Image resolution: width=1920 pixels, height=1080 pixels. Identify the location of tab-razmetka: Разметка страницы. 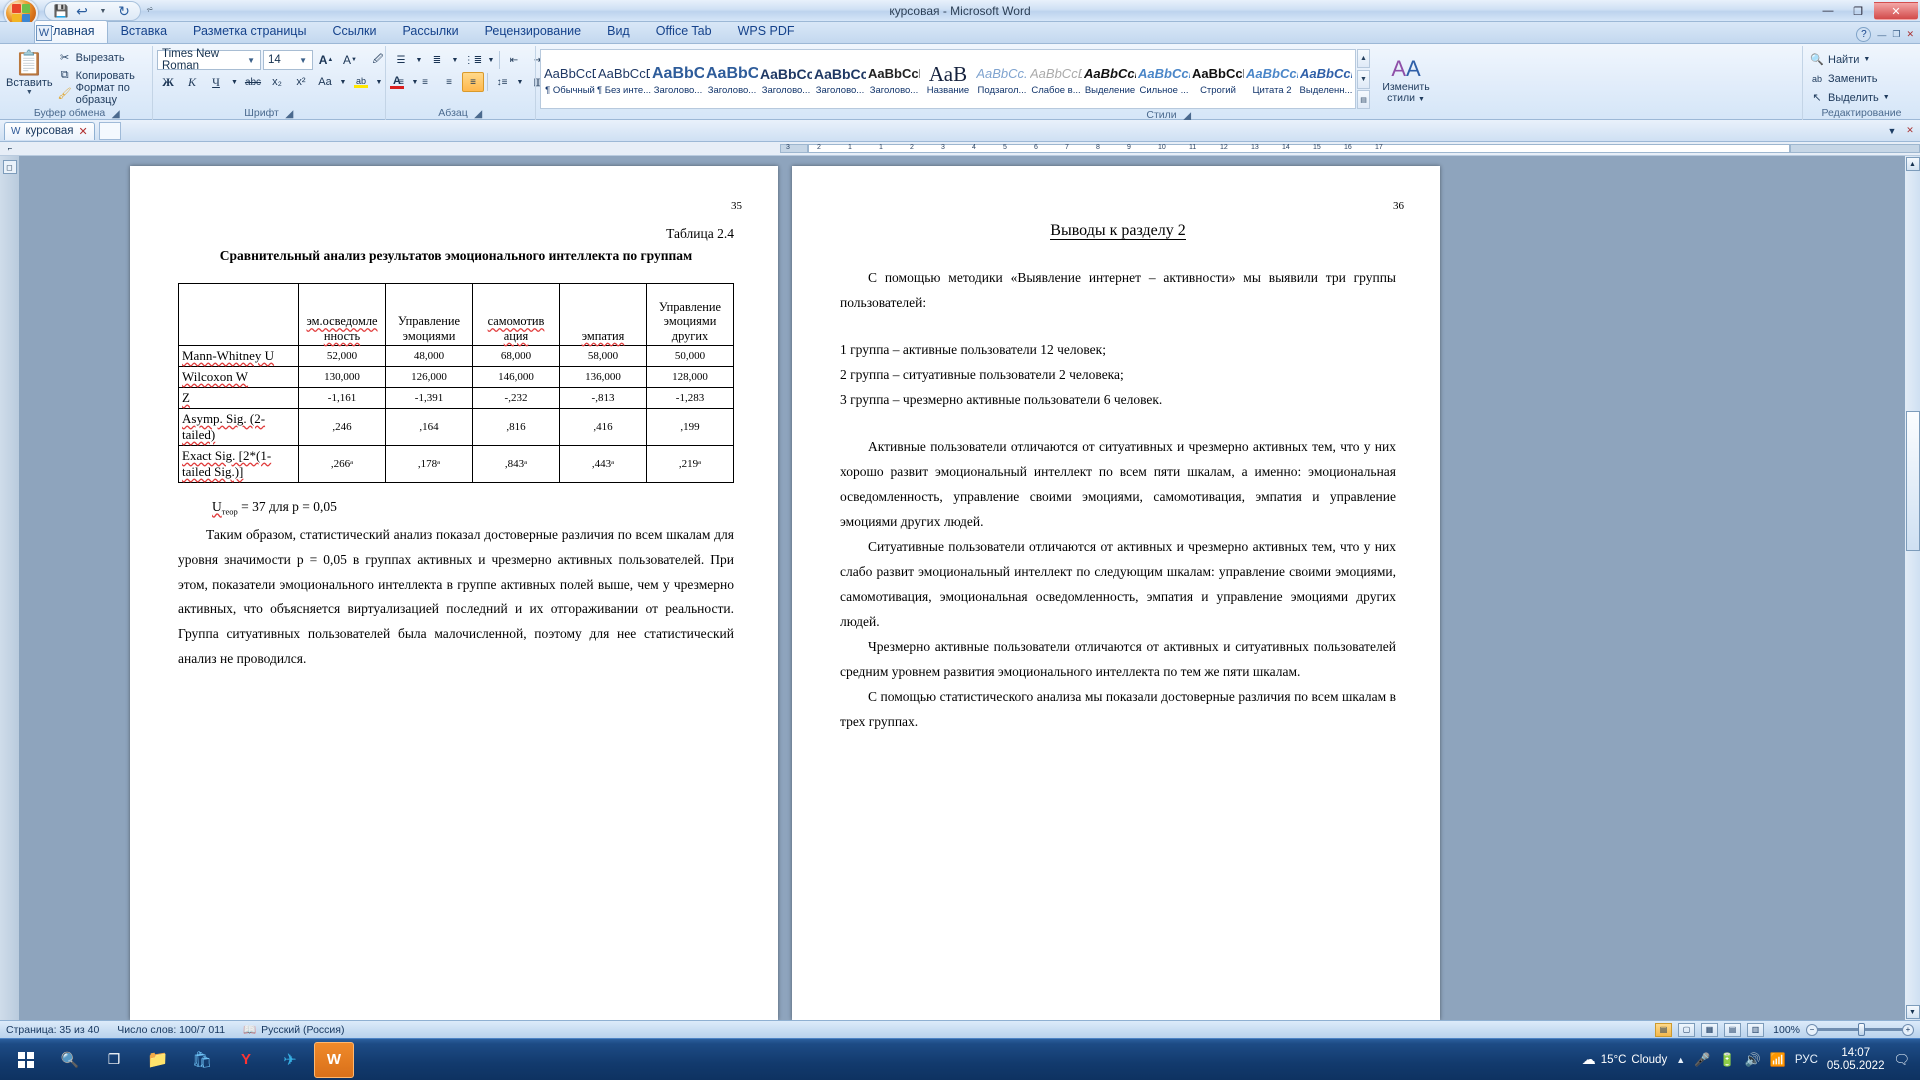
(249, 31).